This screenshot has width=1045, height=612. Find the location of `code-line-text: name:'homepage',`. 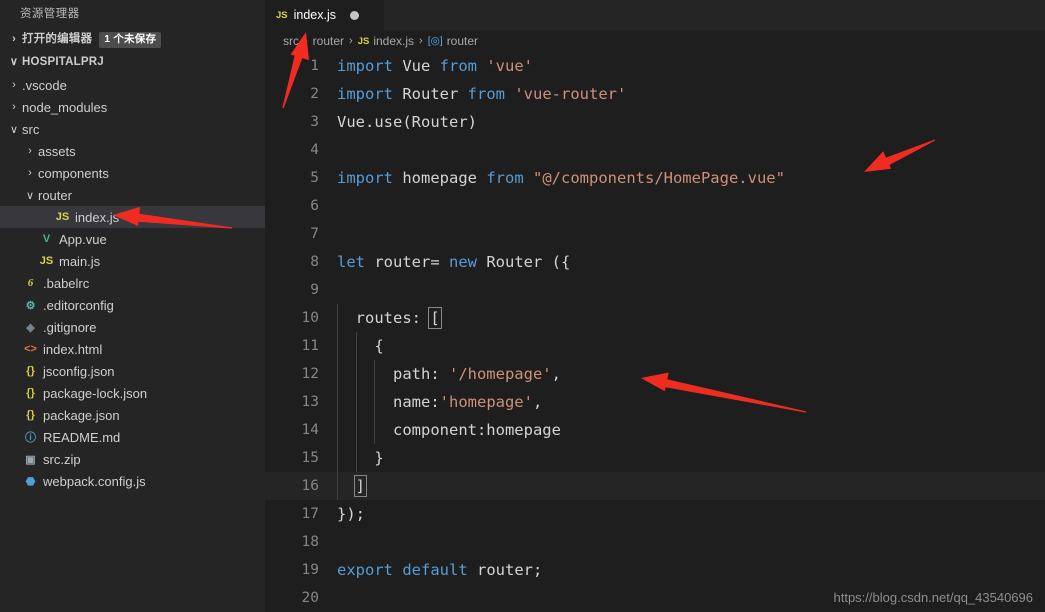

code-line-text: name:'homepage', is located at coordinates (440, 402).